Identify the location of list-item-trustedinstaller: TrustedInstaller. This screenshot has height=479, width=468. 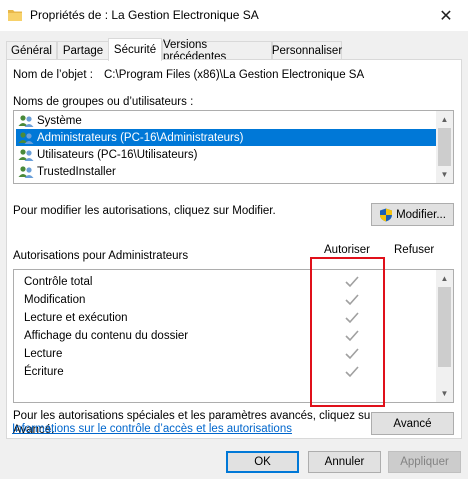
(226, 171).